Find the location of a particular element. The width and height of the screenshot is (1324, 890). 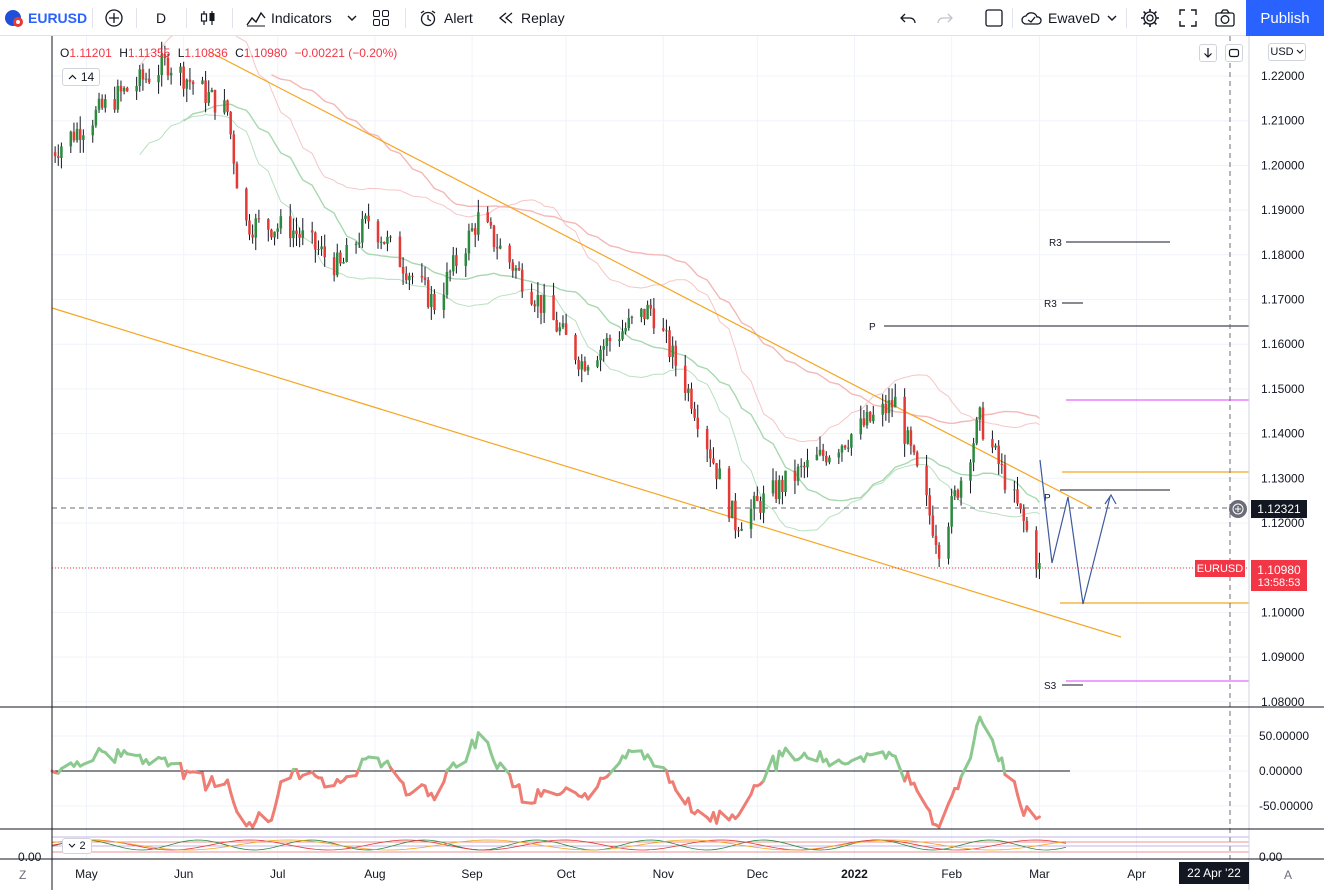

price-tick: 1.09000 is located at coordinates (1283, 657).